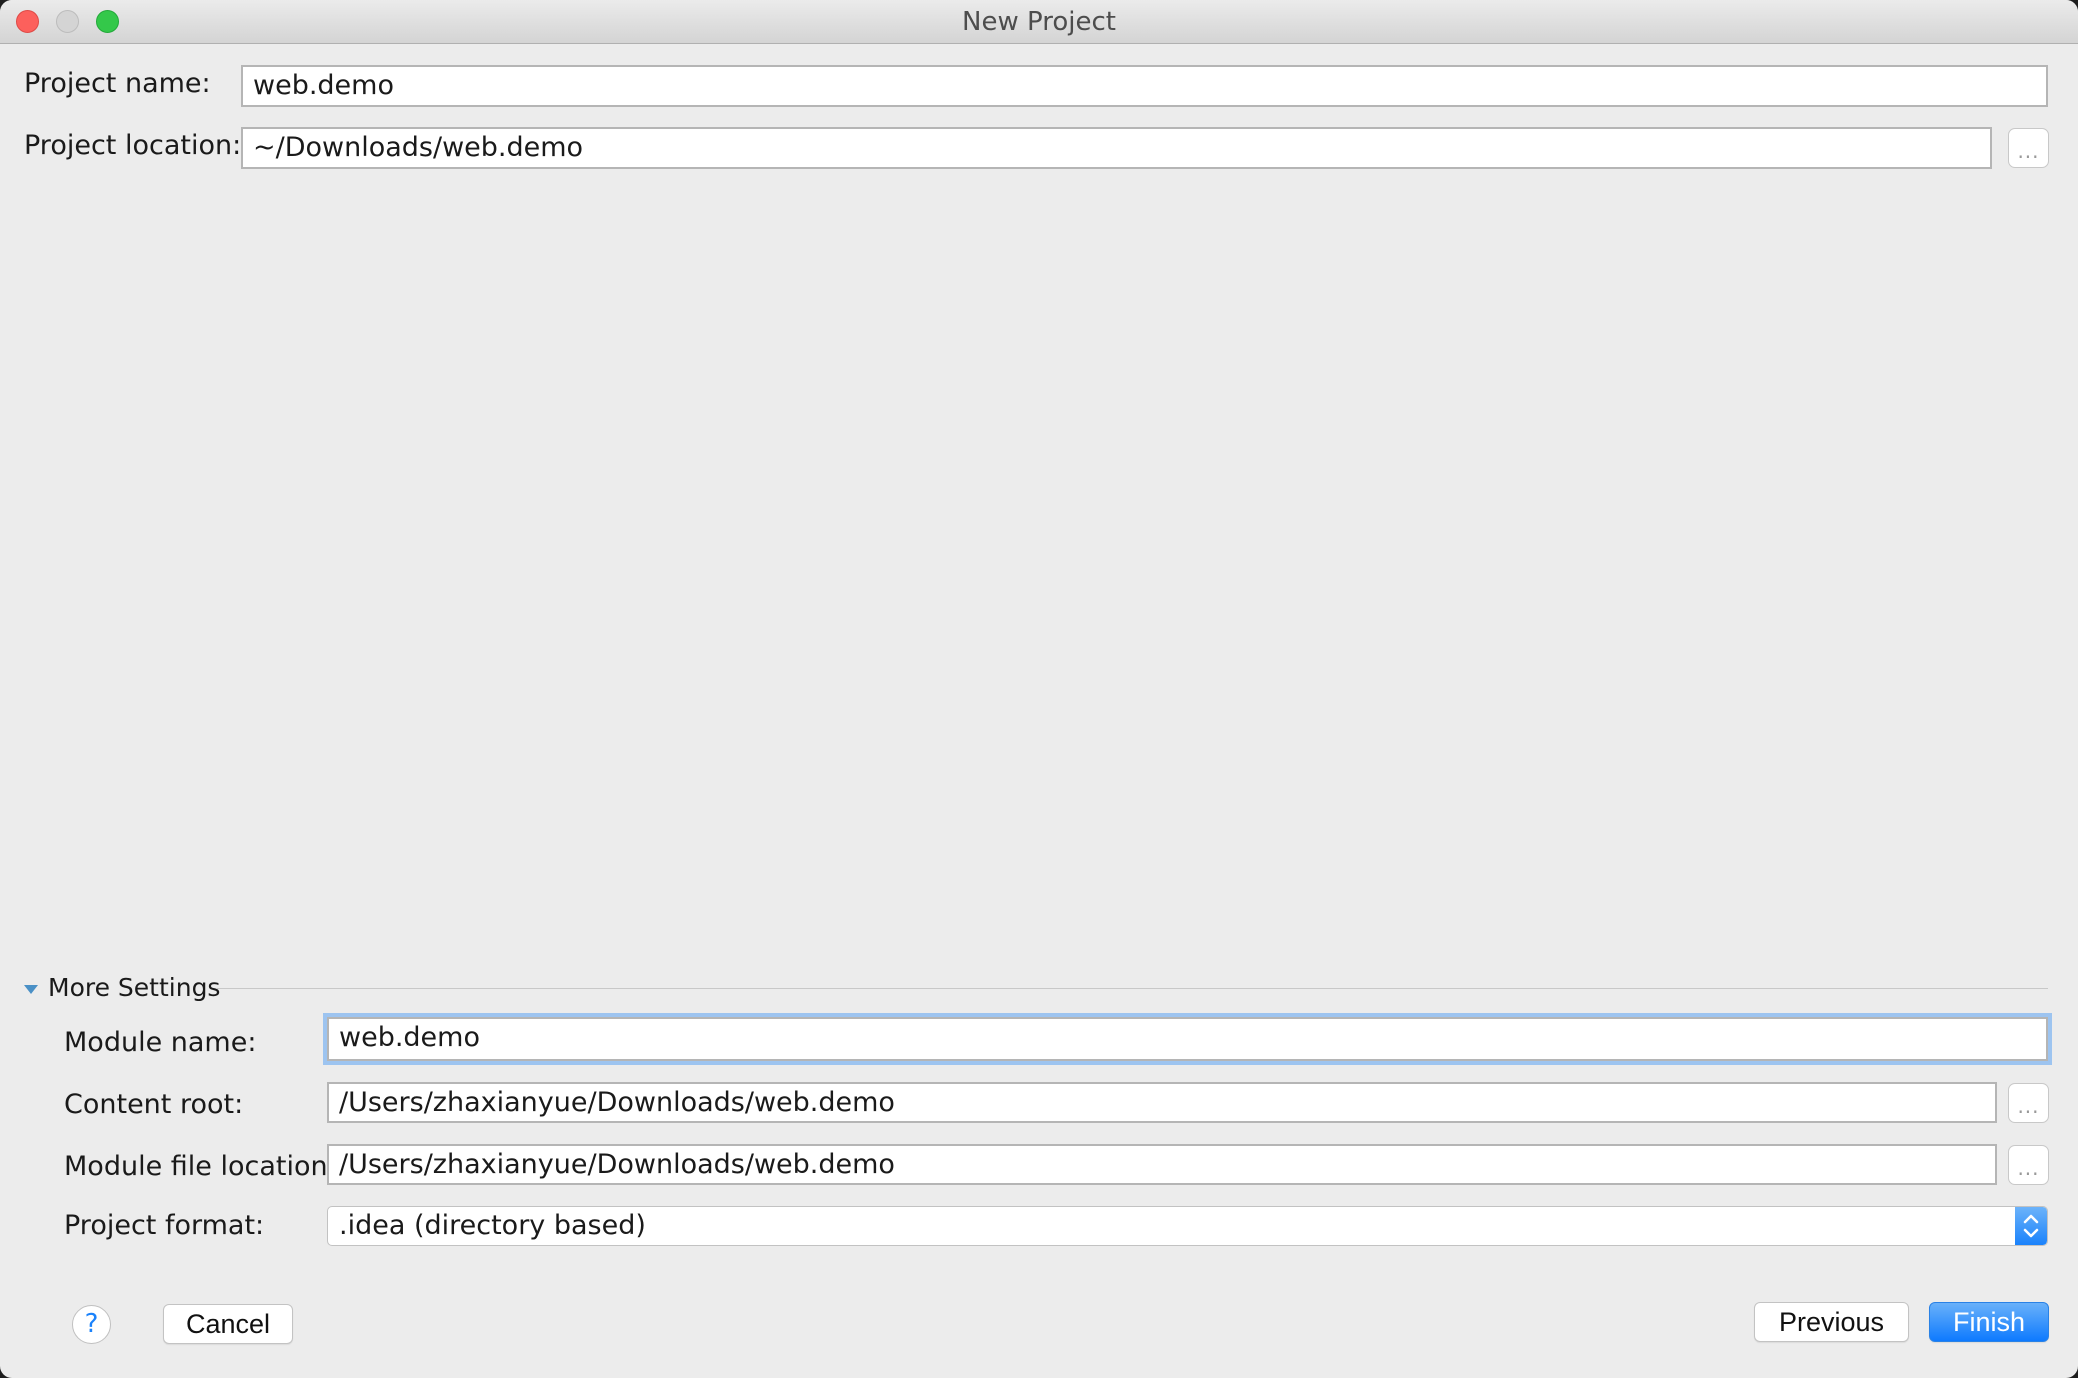 This screenshot has width=2078, height=1378. I want to click on more-settings-toggle: More Settings, so click(134, 987).